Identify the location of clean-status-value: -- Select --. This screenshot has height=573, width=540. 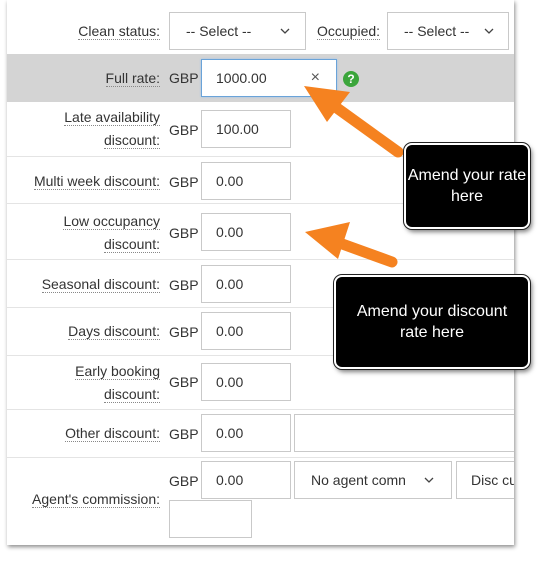
(219, 31).